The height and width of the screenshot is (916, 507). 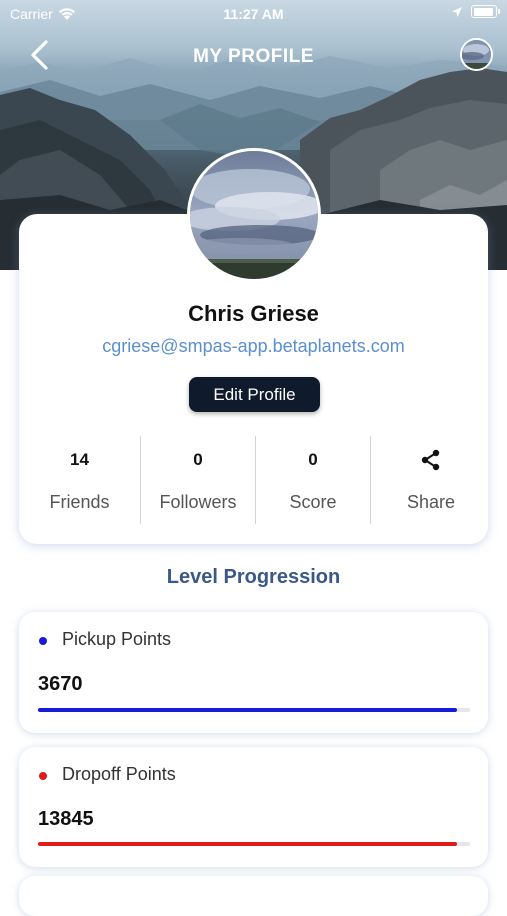 I want to click on stat-label: Share, so click(x=431, y=502).